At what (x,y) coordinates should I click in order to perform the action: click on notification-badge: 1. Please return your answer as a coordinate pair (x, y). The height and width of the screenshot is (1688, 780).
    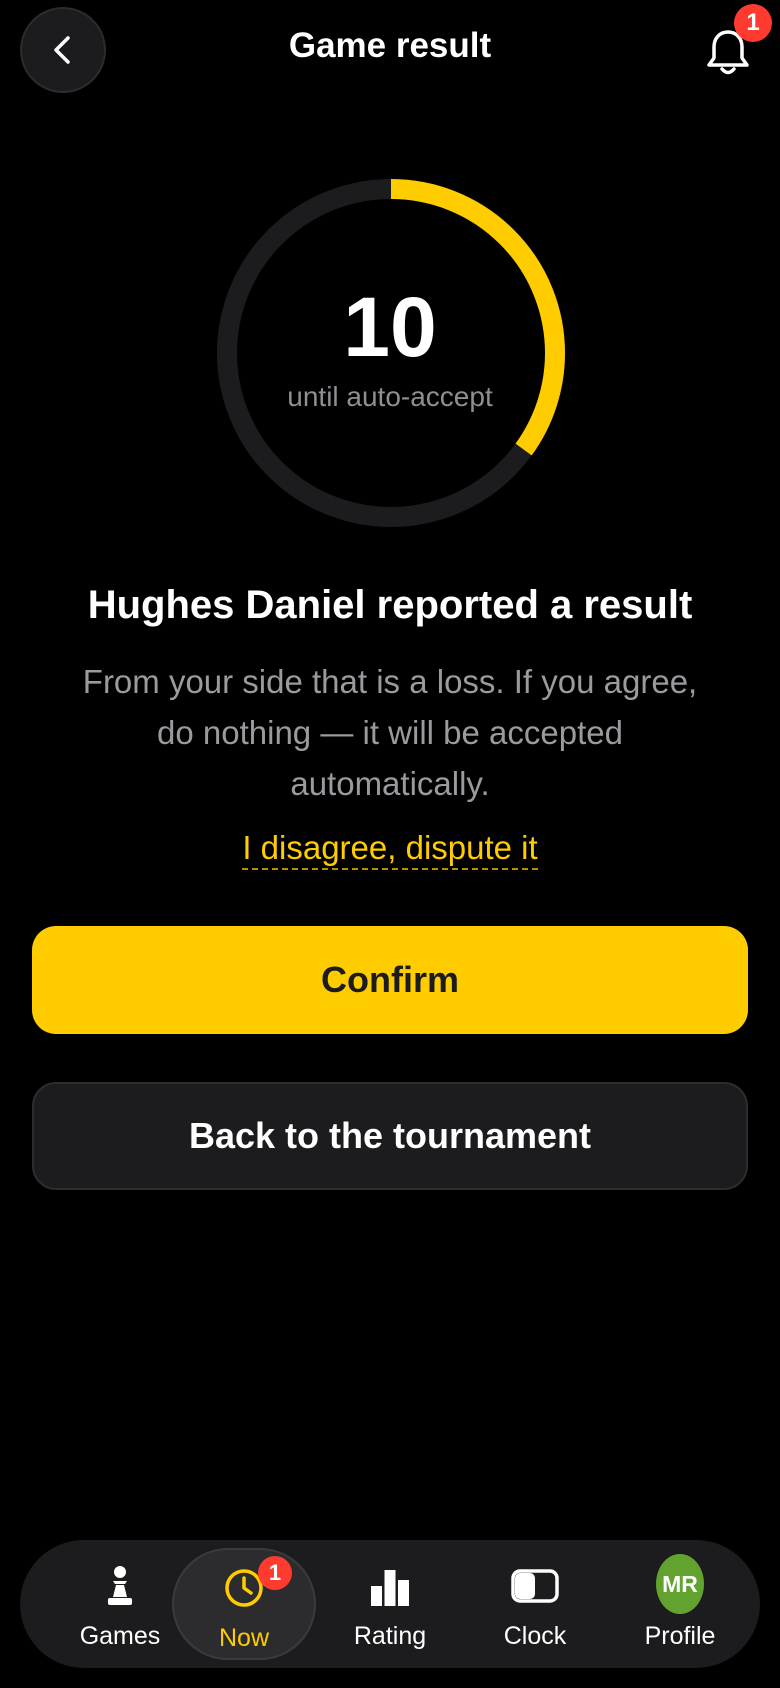
    Looking at the image, I should click on (753, 23).